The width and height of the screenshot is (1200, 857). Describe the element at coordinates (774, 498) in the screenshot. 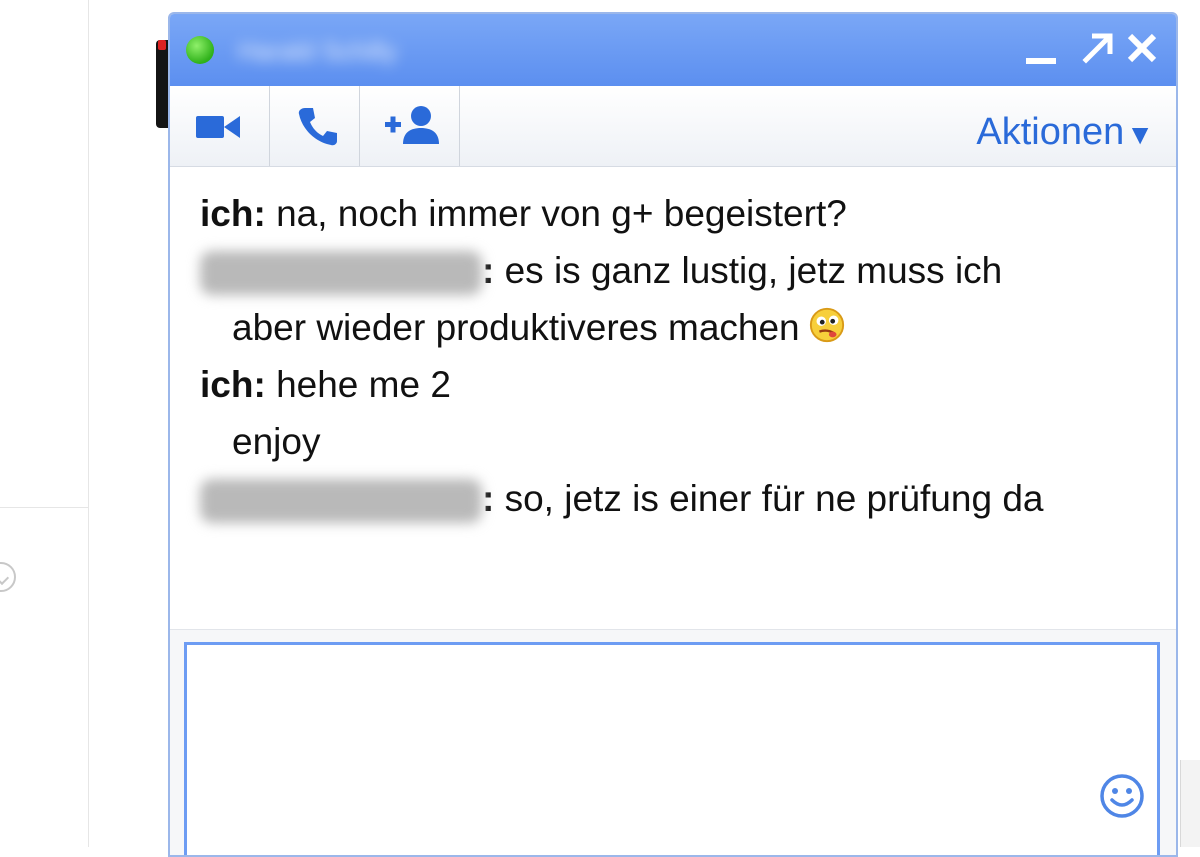

I see `message-text: so, jetz is einer für ne prüfung da` at that location.